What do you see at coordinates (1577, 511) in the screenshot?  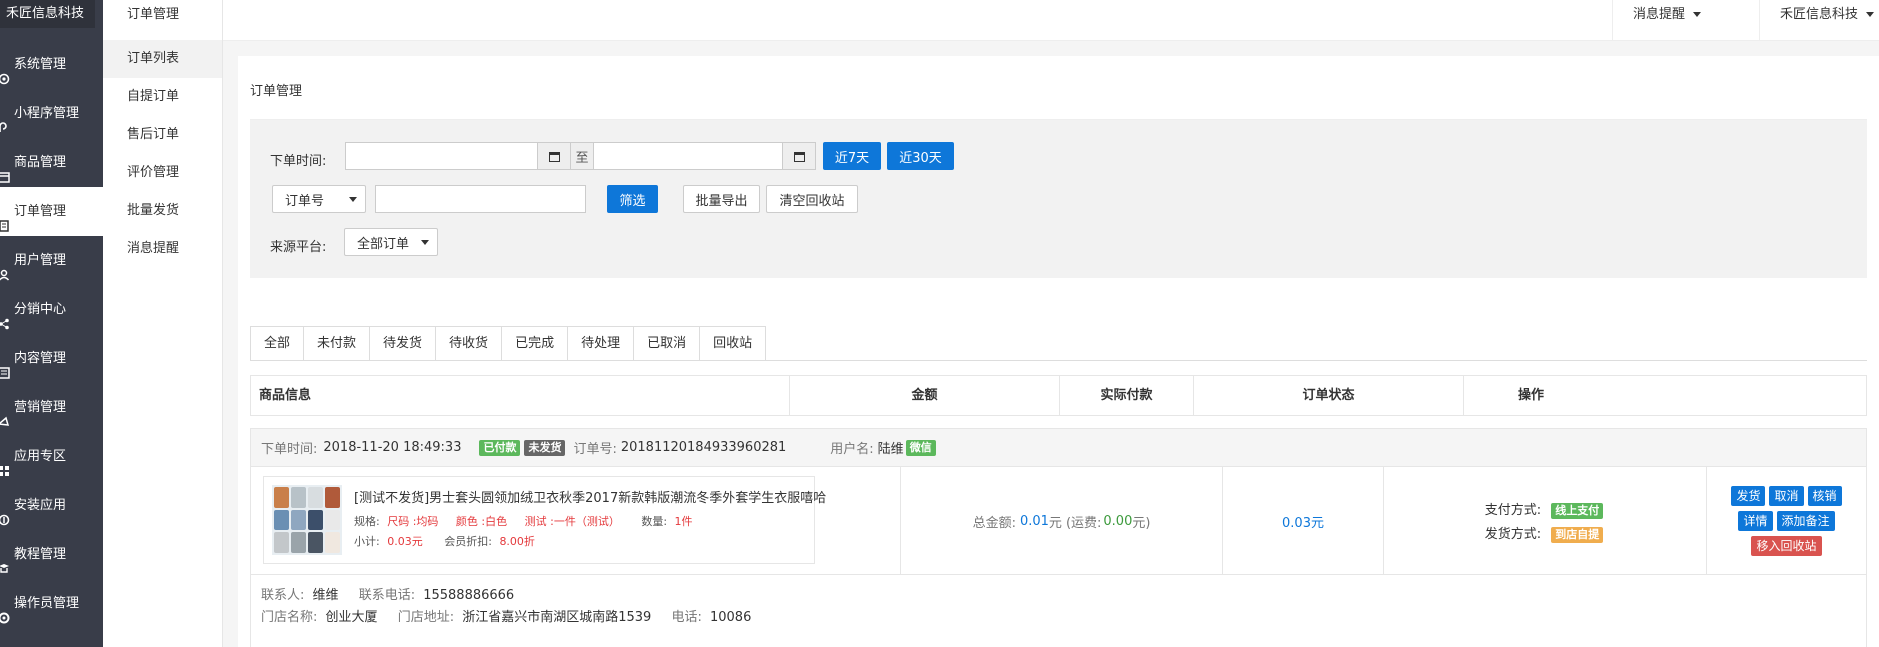 I see `online-pay-badge: 线上支付` at bounding box center [1577, 511].